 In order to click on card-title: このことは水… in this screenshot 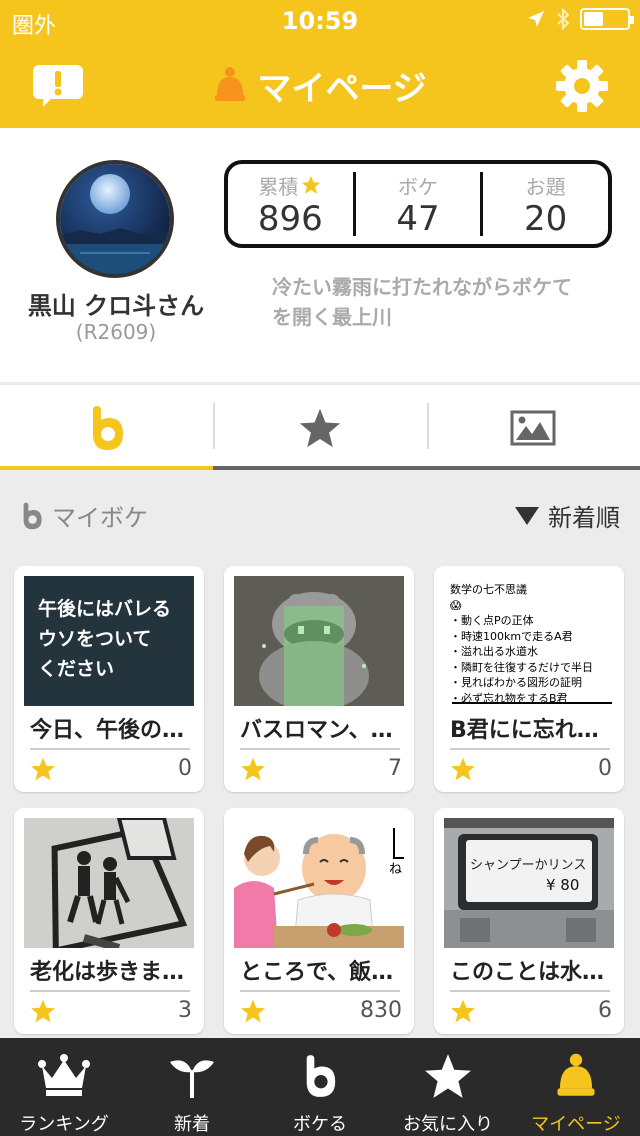, I will do `click(527, 972)`.